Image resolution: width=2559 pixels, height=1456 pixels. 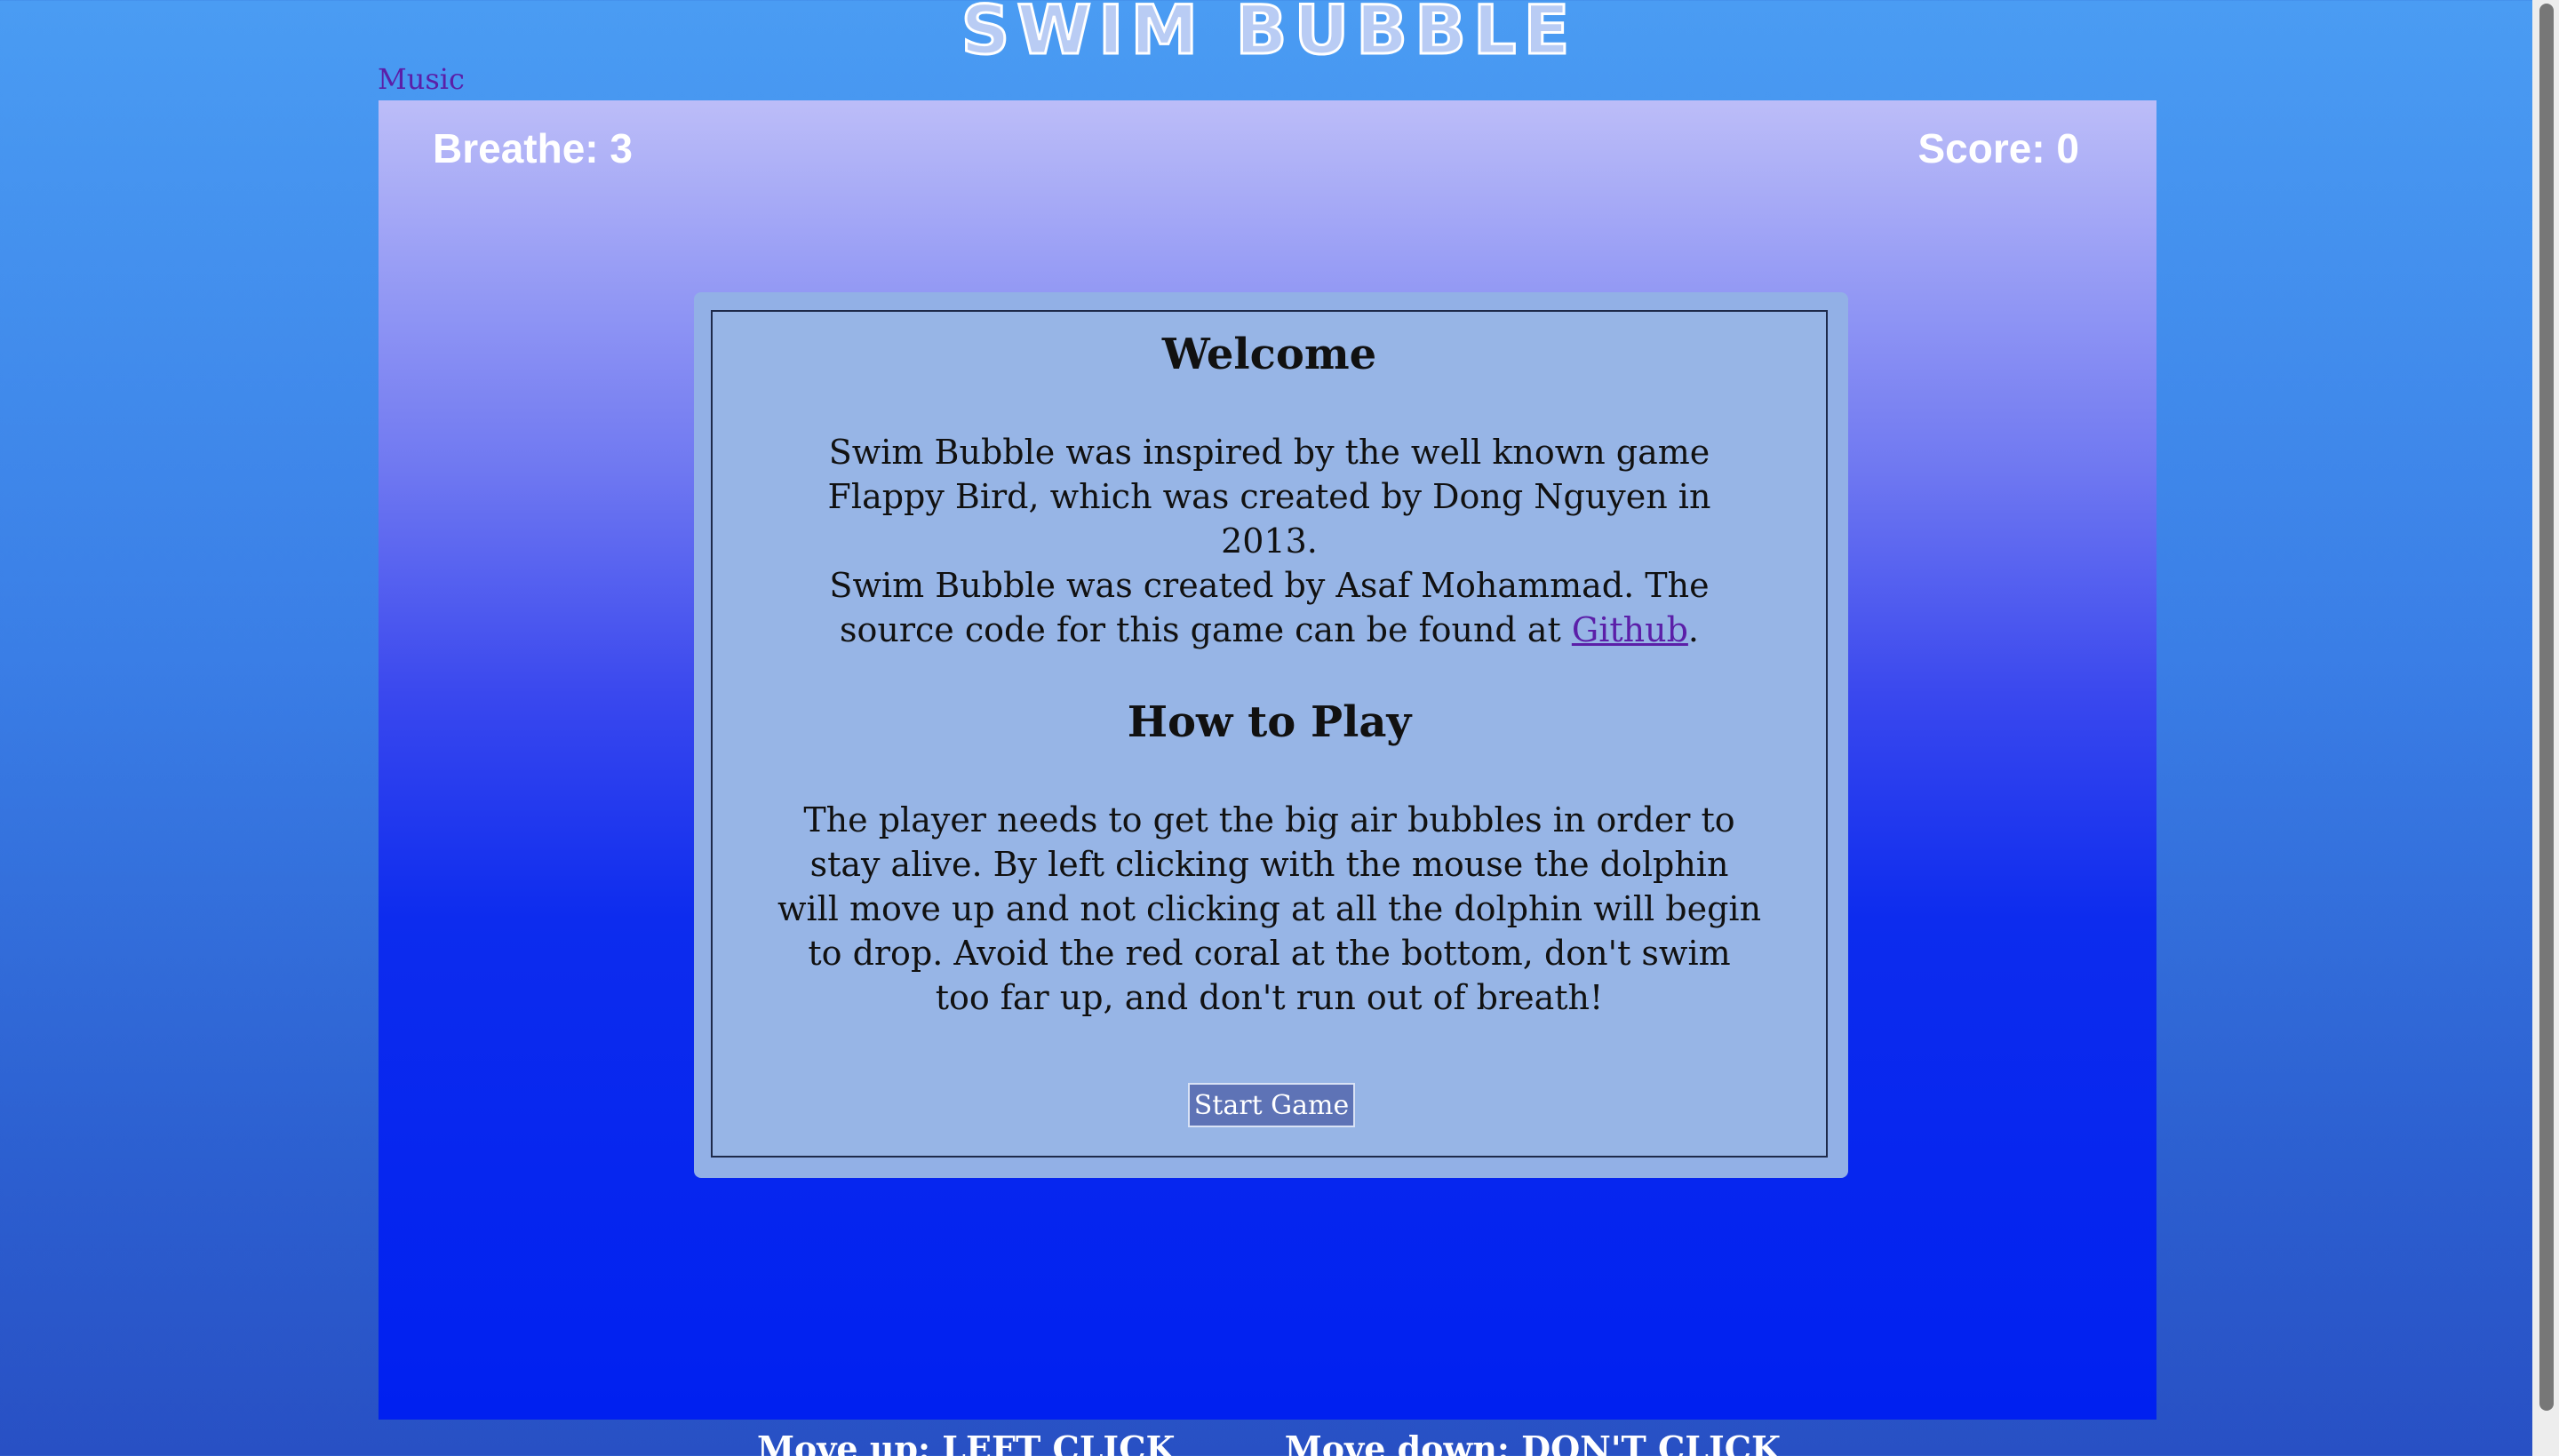 I want to click on github-link: Github, so click(x=1630, y=629).